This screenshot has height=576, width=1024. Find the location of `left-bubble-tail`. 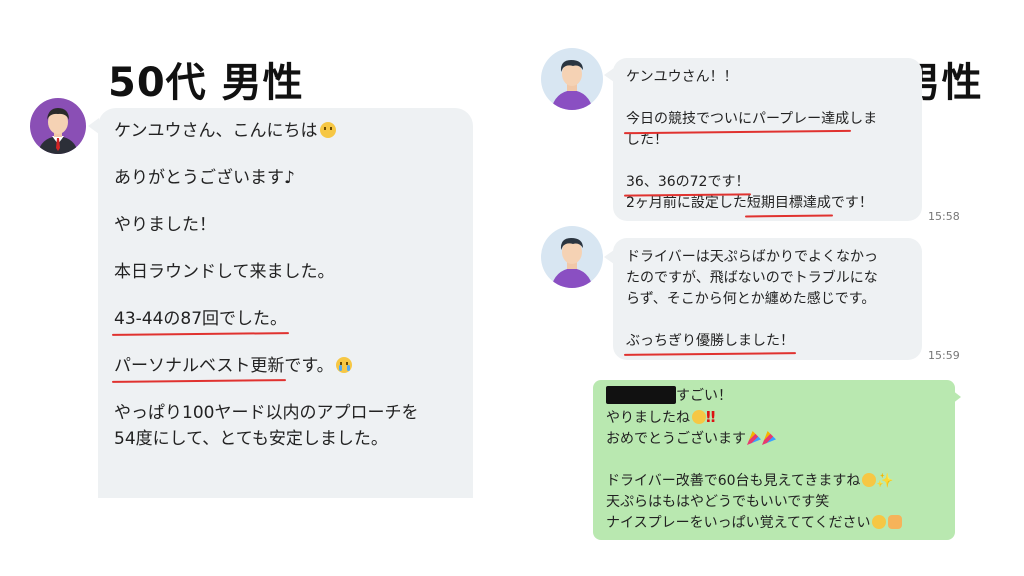

left-bubble-tail is located at coordinates (93, 126).